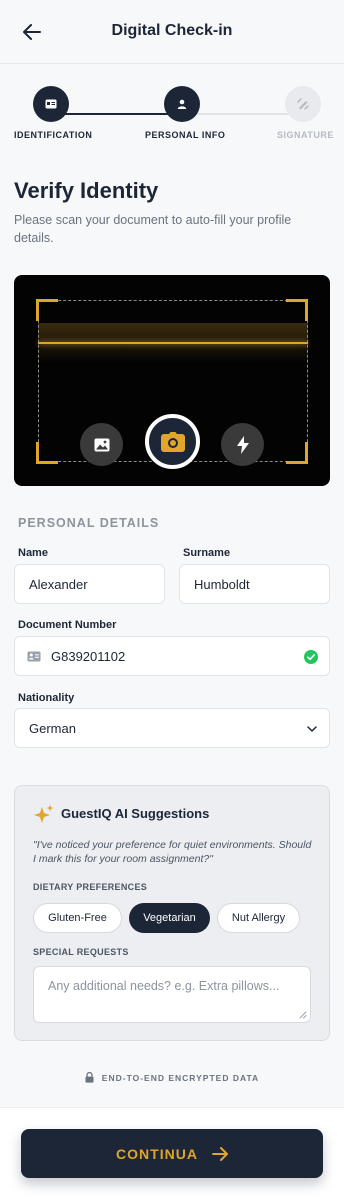  I want to click on personal-details-heading: PERSONAL DETAILS, so click(89, 523).